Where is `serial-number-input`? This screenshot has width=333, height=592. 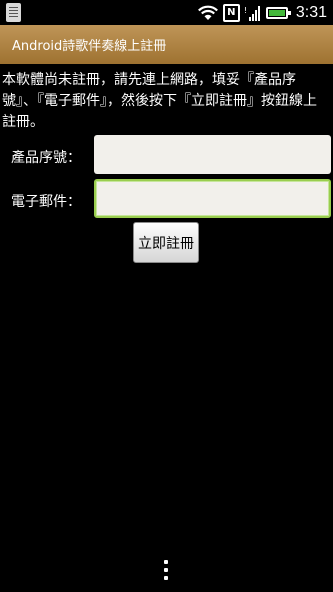 serial-number-input is located at coordinates (212, 154).